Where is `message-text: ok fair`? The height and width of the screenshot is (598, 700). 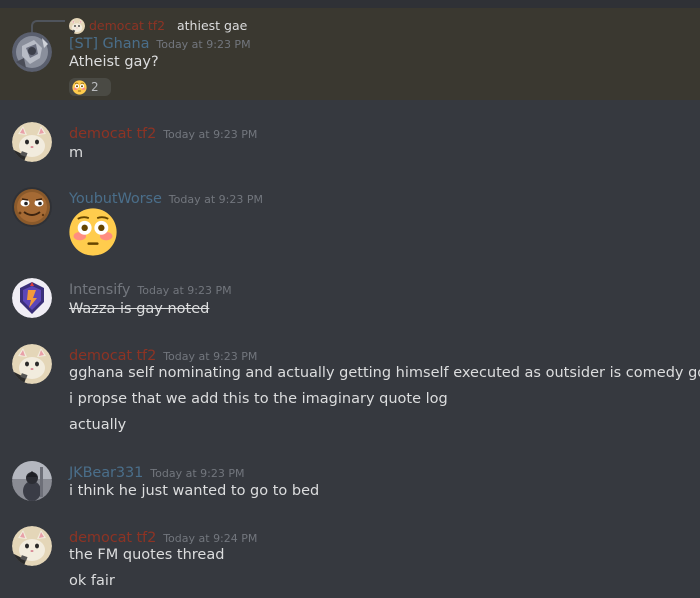 message-text: ok fair is located at coordinates (92, 581).